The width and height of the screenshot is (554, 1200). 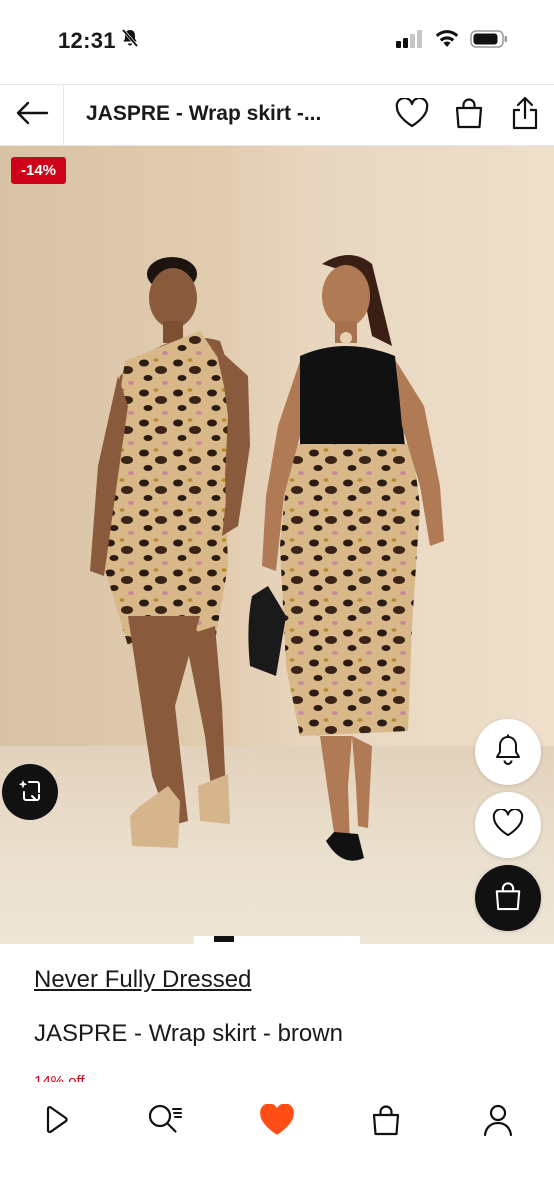 I want to click on product-title: JASPRE - Wrap skirt - brown, so click(x=188, y=1033).